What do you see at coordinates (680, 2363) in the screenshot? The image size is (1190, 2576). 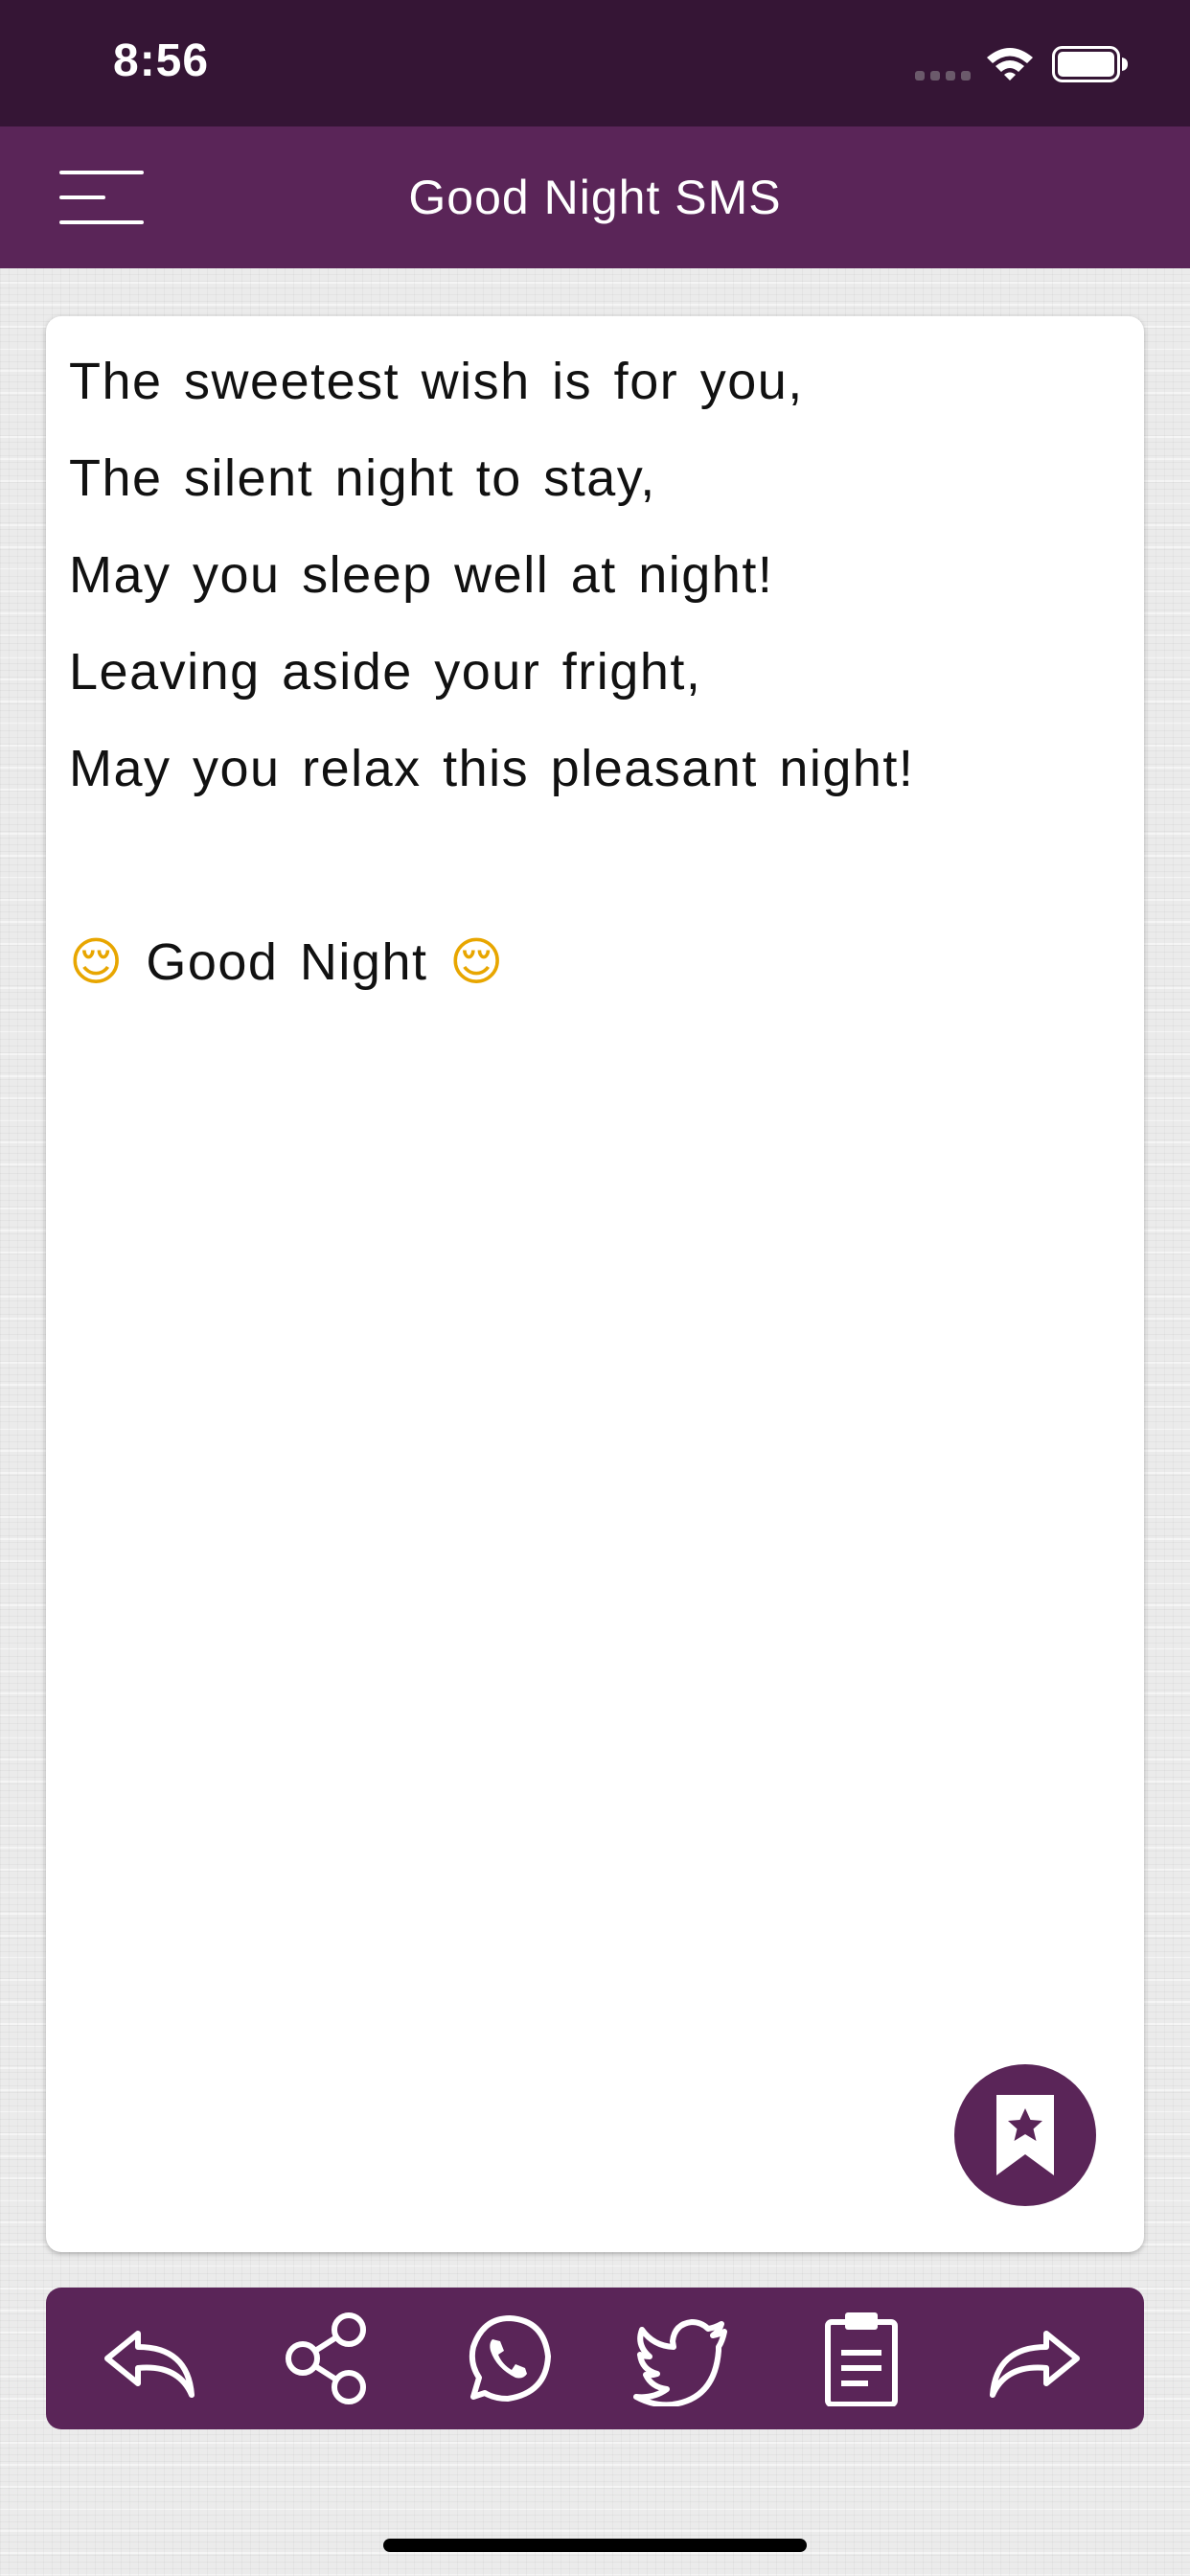 I see `twitter-icon` at bounding box center [680, 2363].